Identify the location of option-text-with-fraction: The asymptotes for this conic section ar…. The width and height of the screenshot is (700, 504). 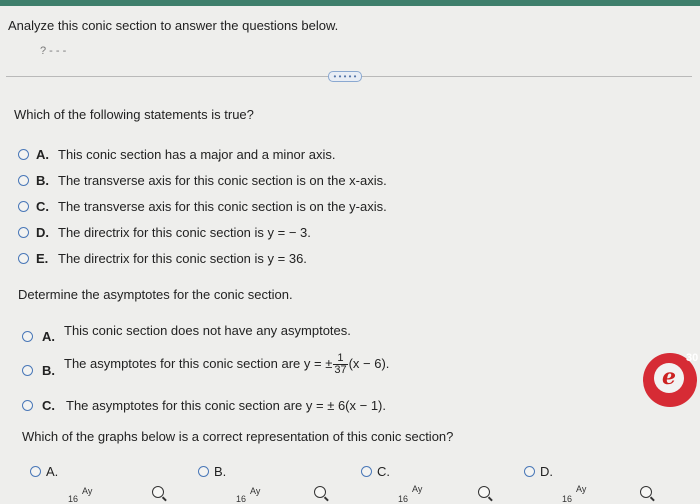
(226, 364).